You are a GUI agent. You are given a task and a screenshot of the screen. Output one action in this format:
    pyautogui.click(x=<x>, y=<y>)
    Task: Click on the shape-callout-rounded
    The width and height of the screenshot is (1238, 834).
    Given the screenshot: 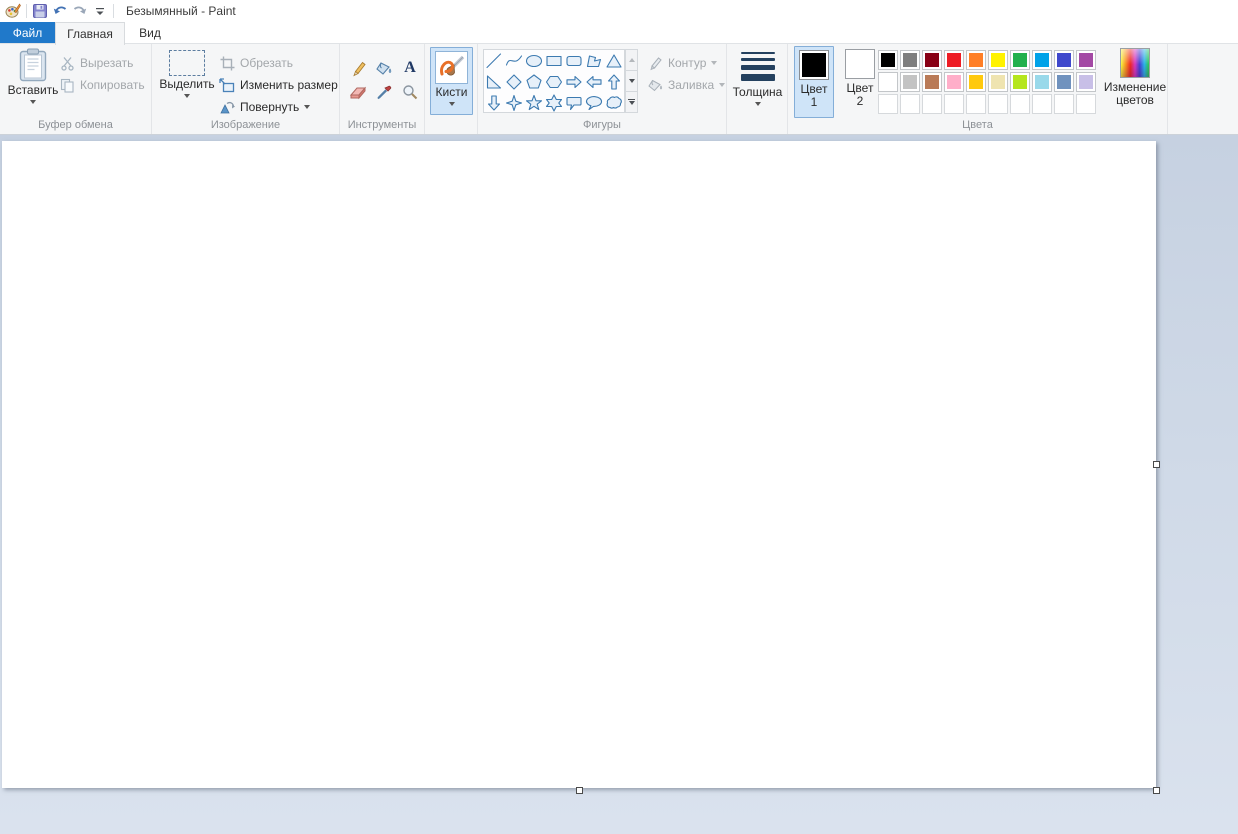 What is the action you would take?
    pyautogui.click(x=574, y=102)
    